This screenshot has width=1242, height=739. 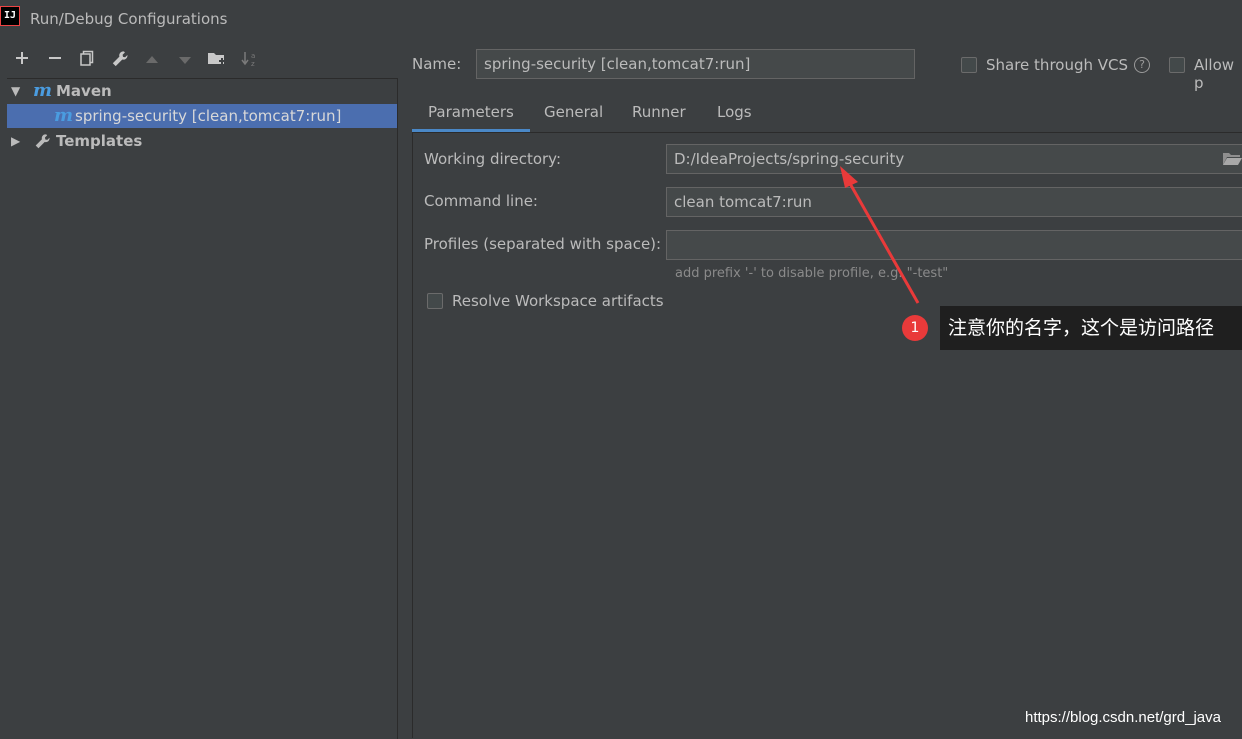 What do you see at coordinates (1142, 65) in the screenshot?
I see `help-icon: ?` at bounding box center [1142, 65].